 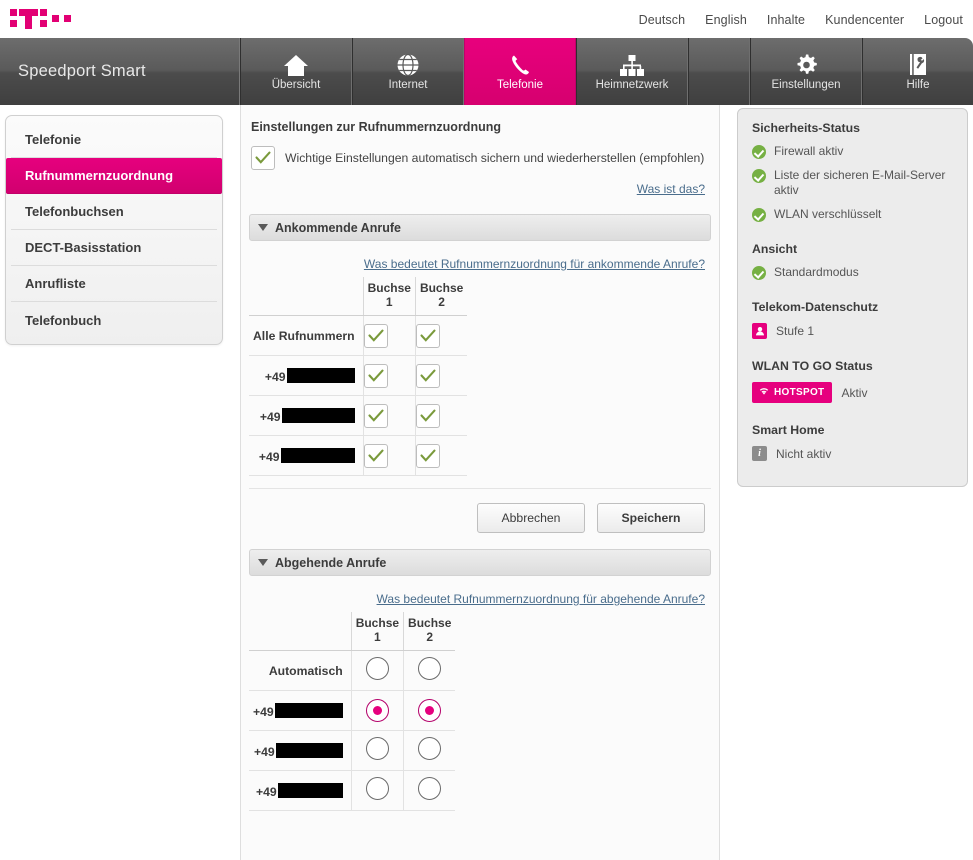 What do you see at coordinates (480, 227) in the screenshot?
I see `section-header-ankommende-anrufe: Ankommende Anrufe` at bounding box center [480, 227].